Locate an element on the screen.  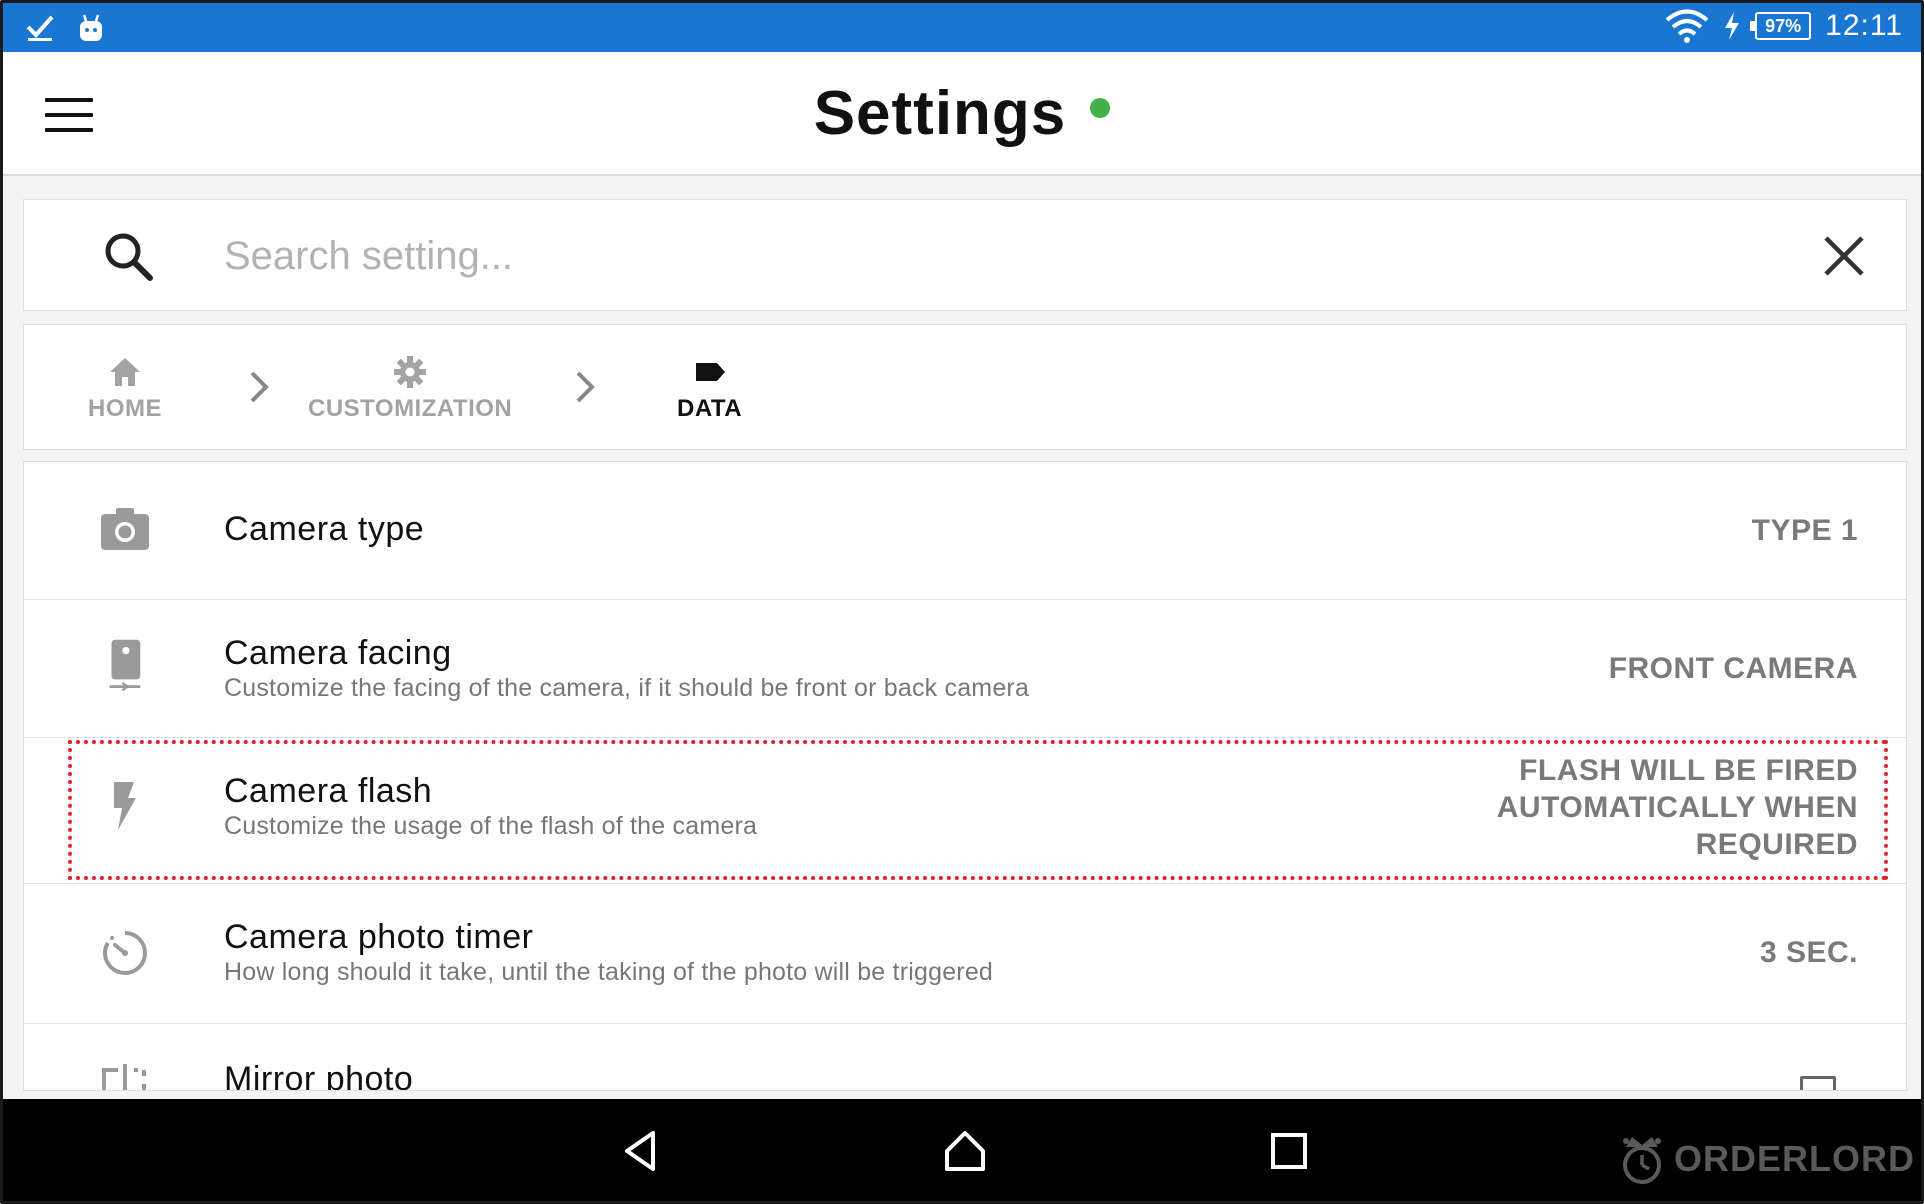
back-icon is located at coordinates (641, 1151).